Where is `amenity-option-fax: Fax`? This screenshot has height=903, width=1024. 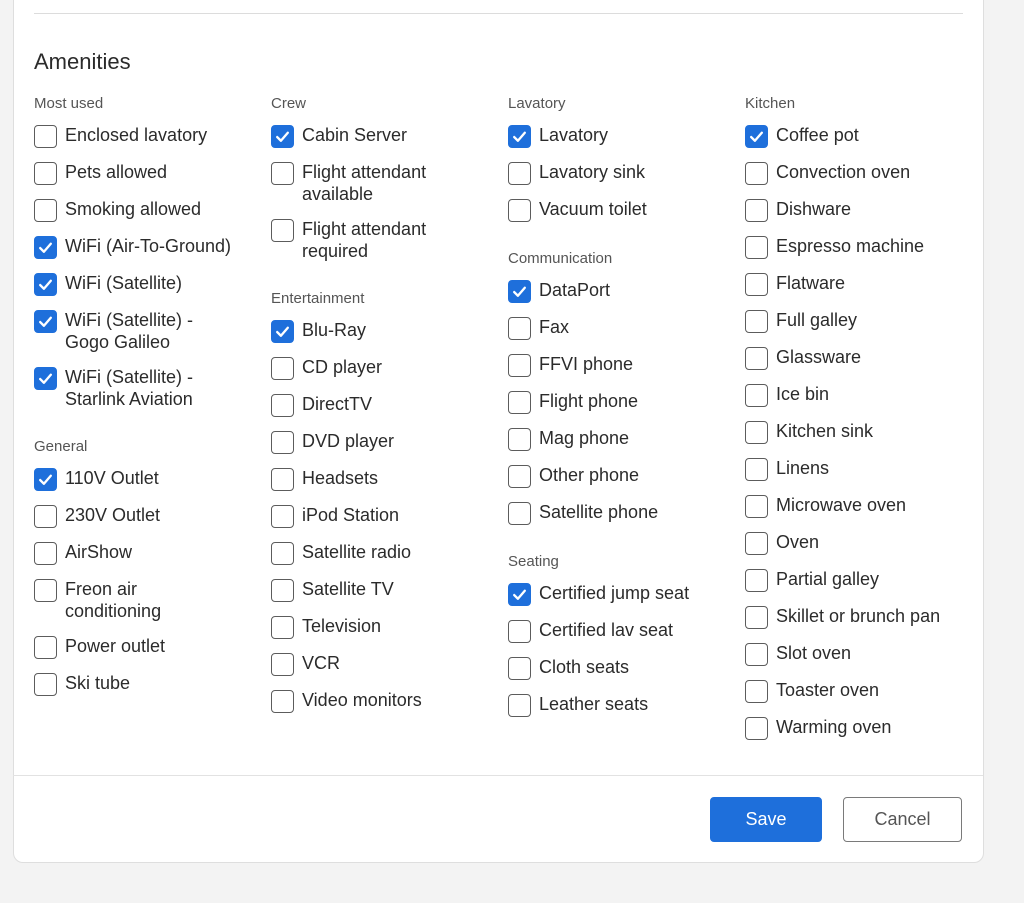 amenity-option-fax: Fax is located at coordinates (623, 334).